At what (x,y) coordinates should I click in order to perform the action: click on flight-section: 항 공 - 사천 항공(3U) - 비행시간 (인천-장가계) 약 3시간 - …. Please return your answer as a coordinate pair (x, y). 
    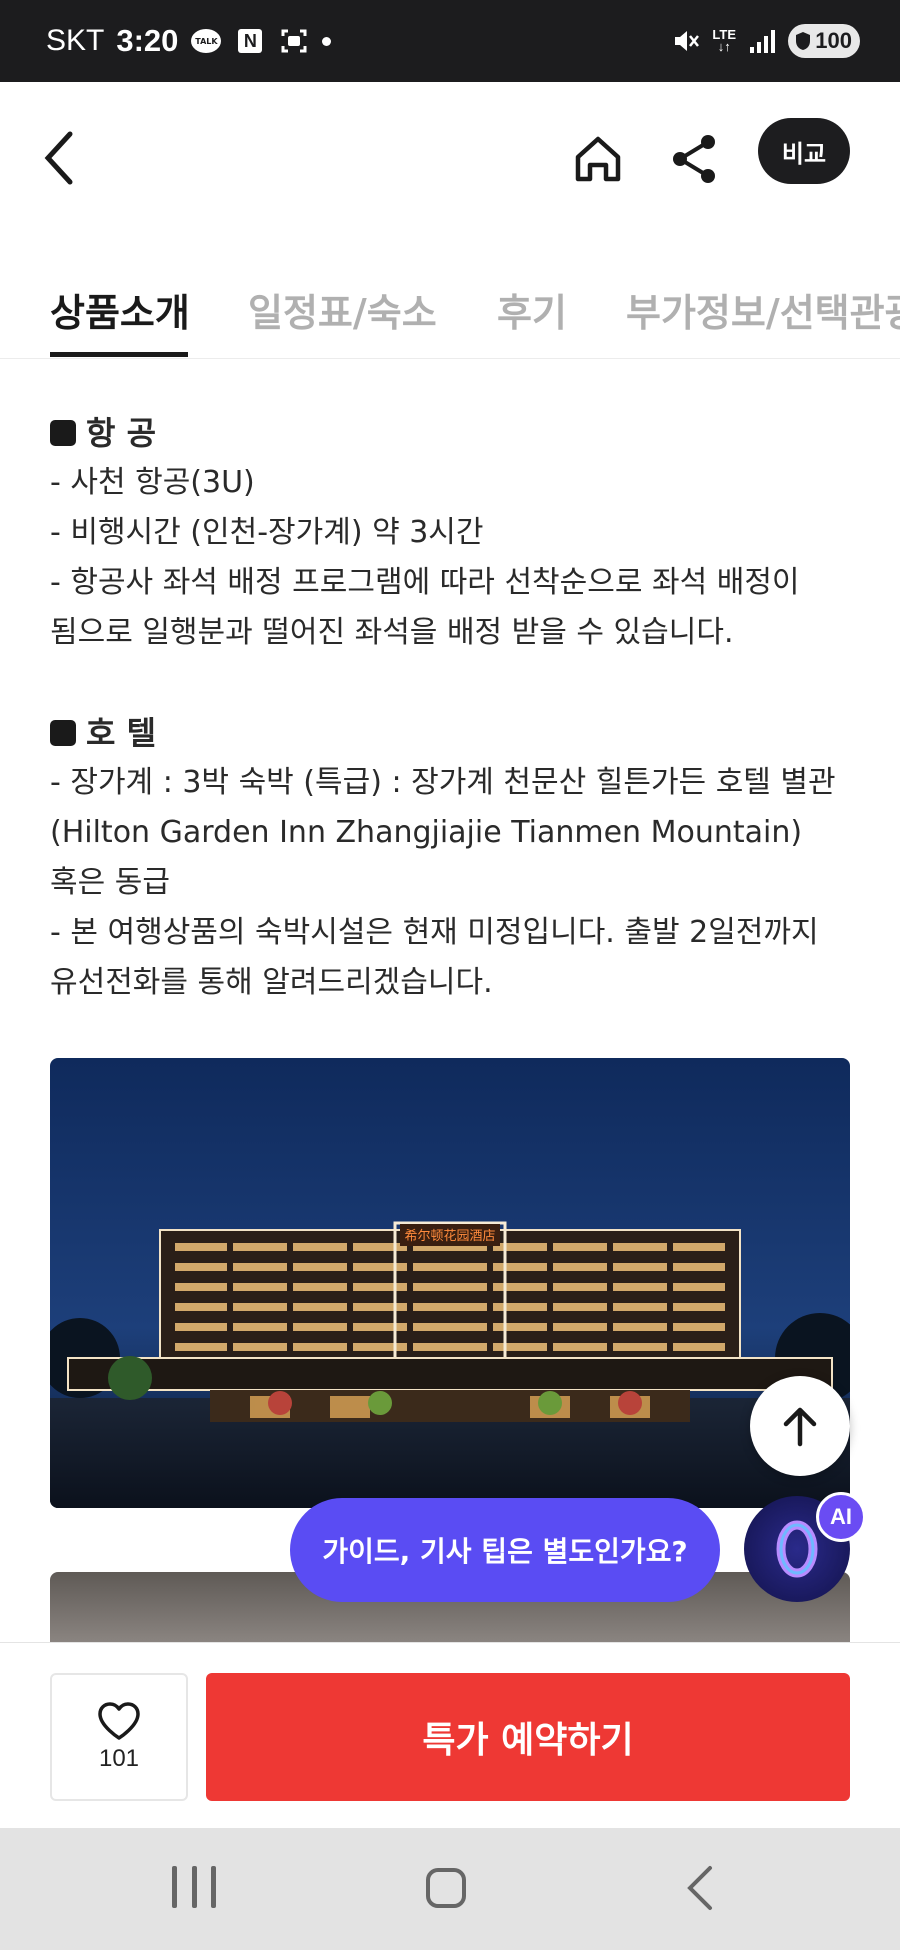
    Looking at the image, I should click on (455, 533).